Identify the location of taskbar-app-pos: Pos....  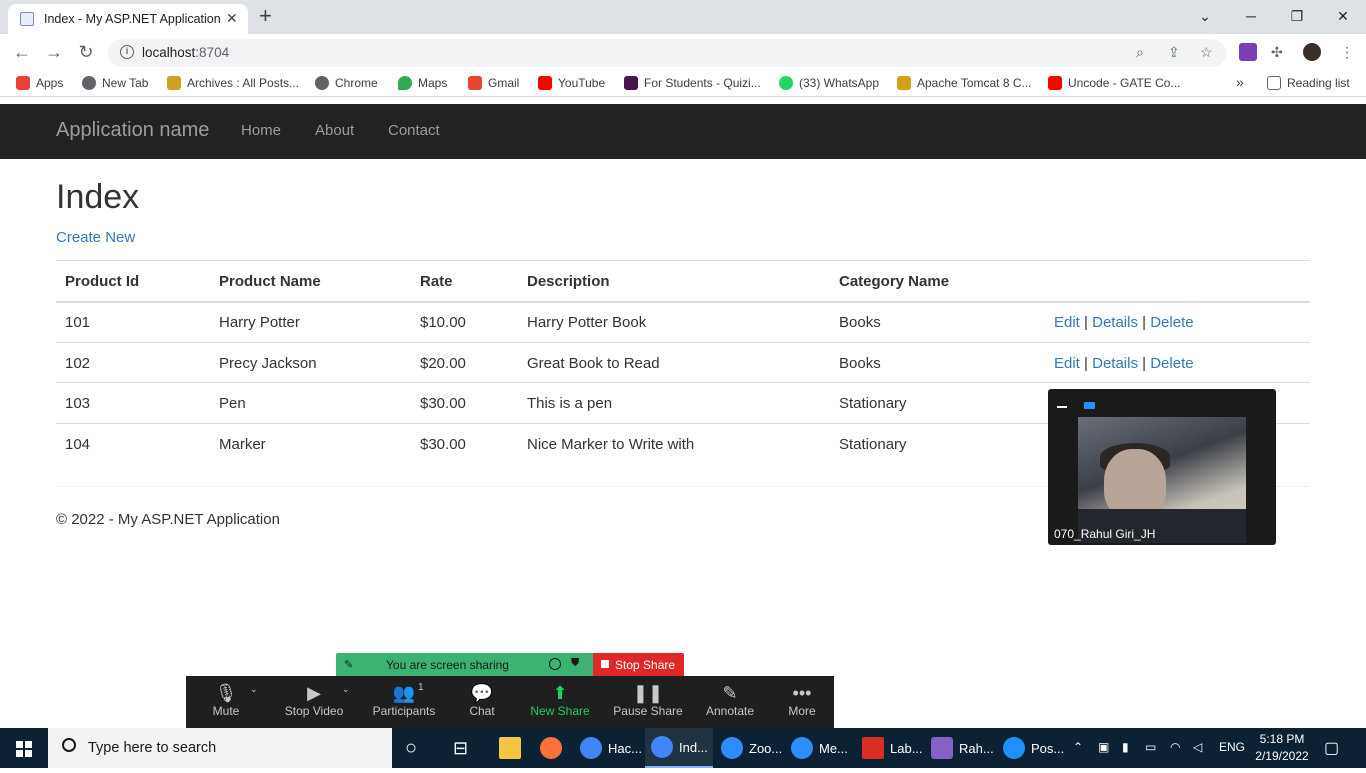
(1033, 748).